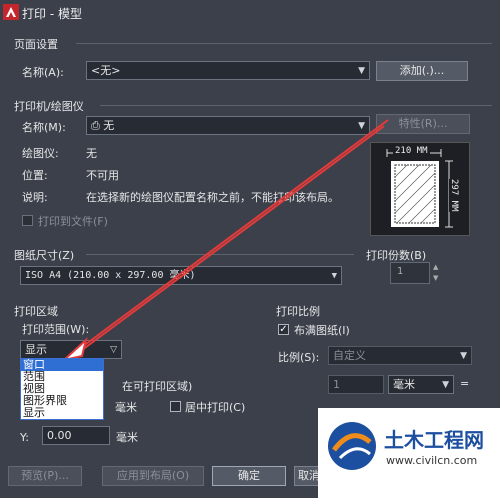 This screenshot has height=498, width=500. Describe the element at coordinates (74, 349) in the screenshot. I see `arrow-head-icon` at that location.